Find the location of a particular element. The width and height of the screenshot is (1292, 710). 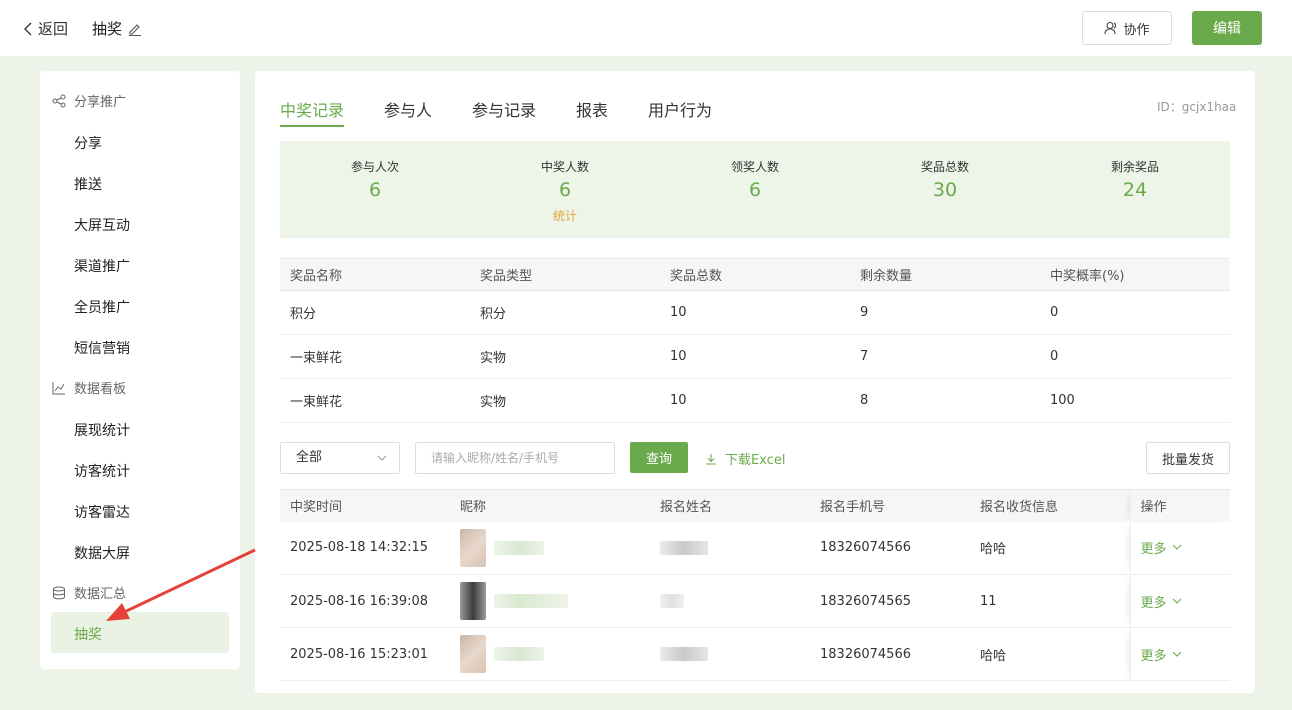

tab-participation-records: 参与记录 is located at coordinates (504, 109).